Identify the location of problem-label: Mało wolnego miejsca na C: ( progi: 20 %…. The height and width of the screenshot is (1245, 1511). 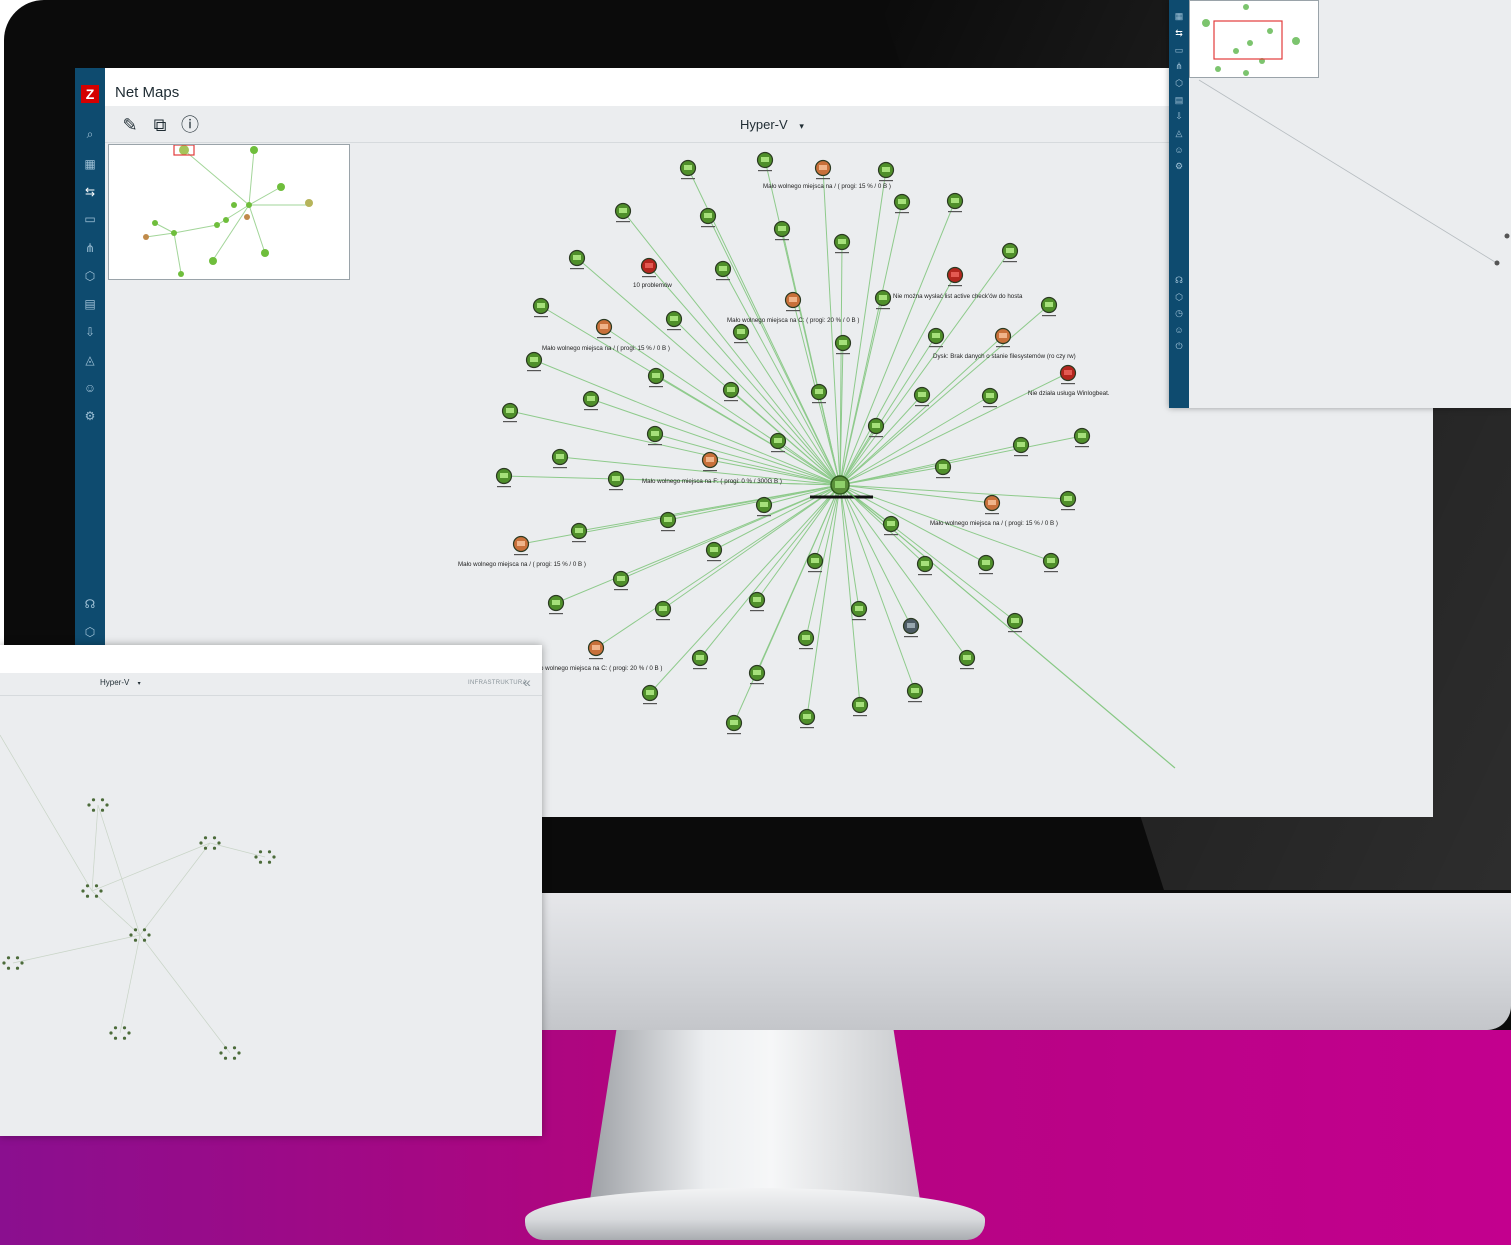
(793, 320).